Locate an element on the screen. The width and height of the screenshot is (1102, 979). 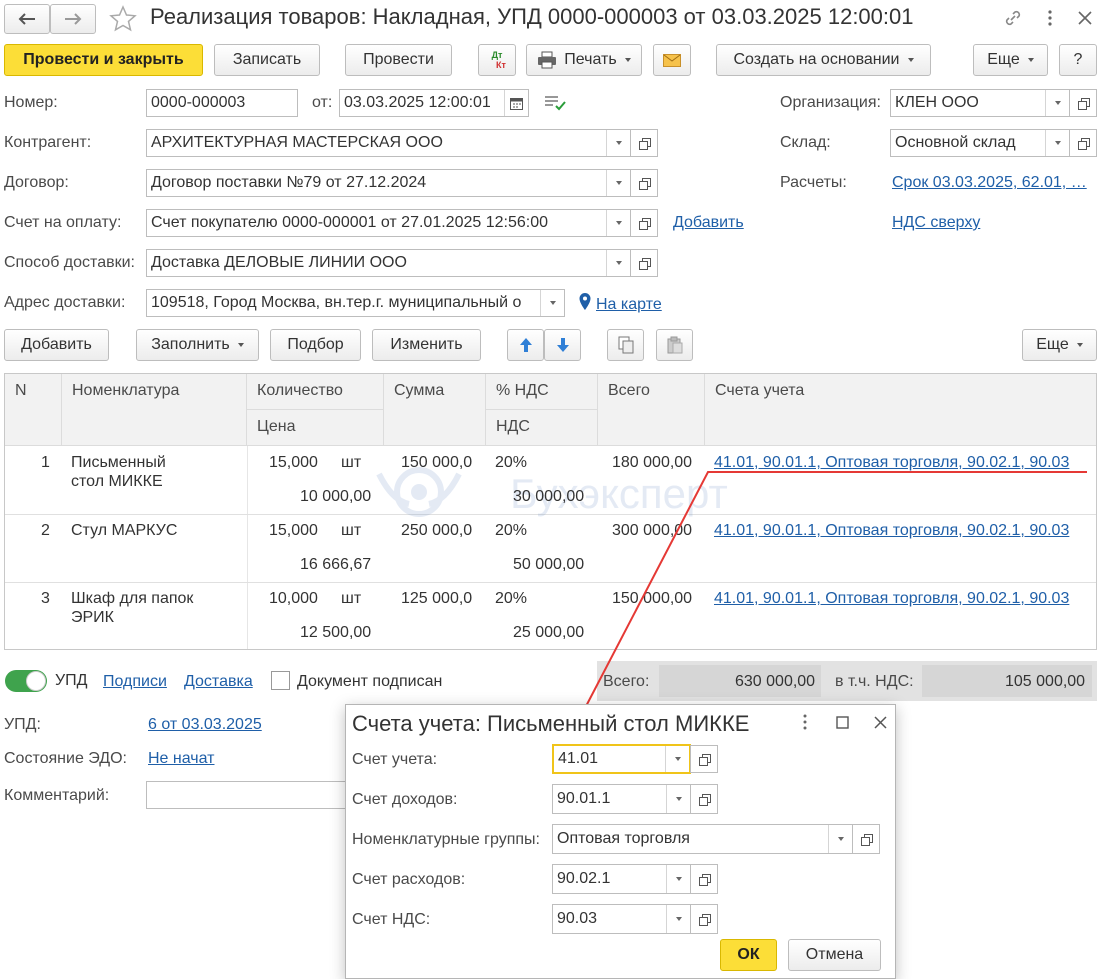
contractor-field: АРХИТЕКТУРНАЯ МАСТЕРСКАЯ ООО is located at coordinates (388, 143).